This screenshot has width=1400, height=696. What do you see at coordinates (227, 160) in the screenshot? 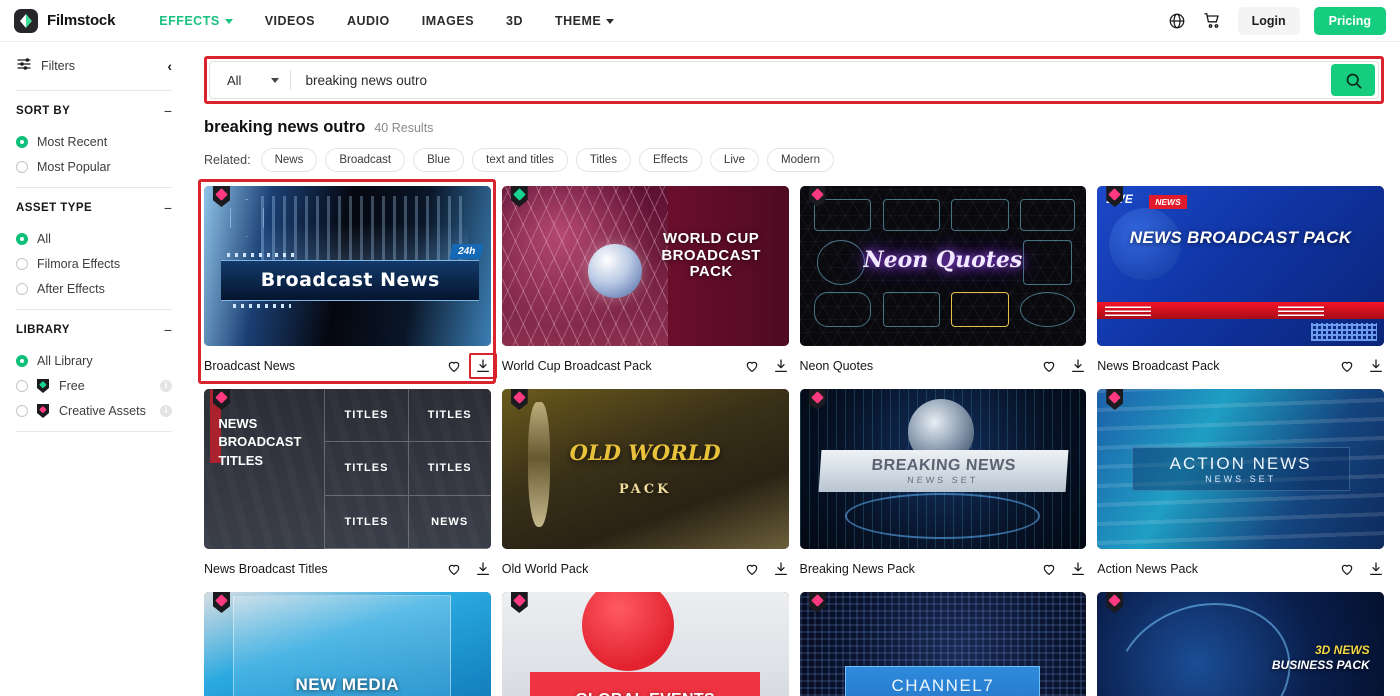
I see `related-label: Related:` at bounding box center [227, 160].